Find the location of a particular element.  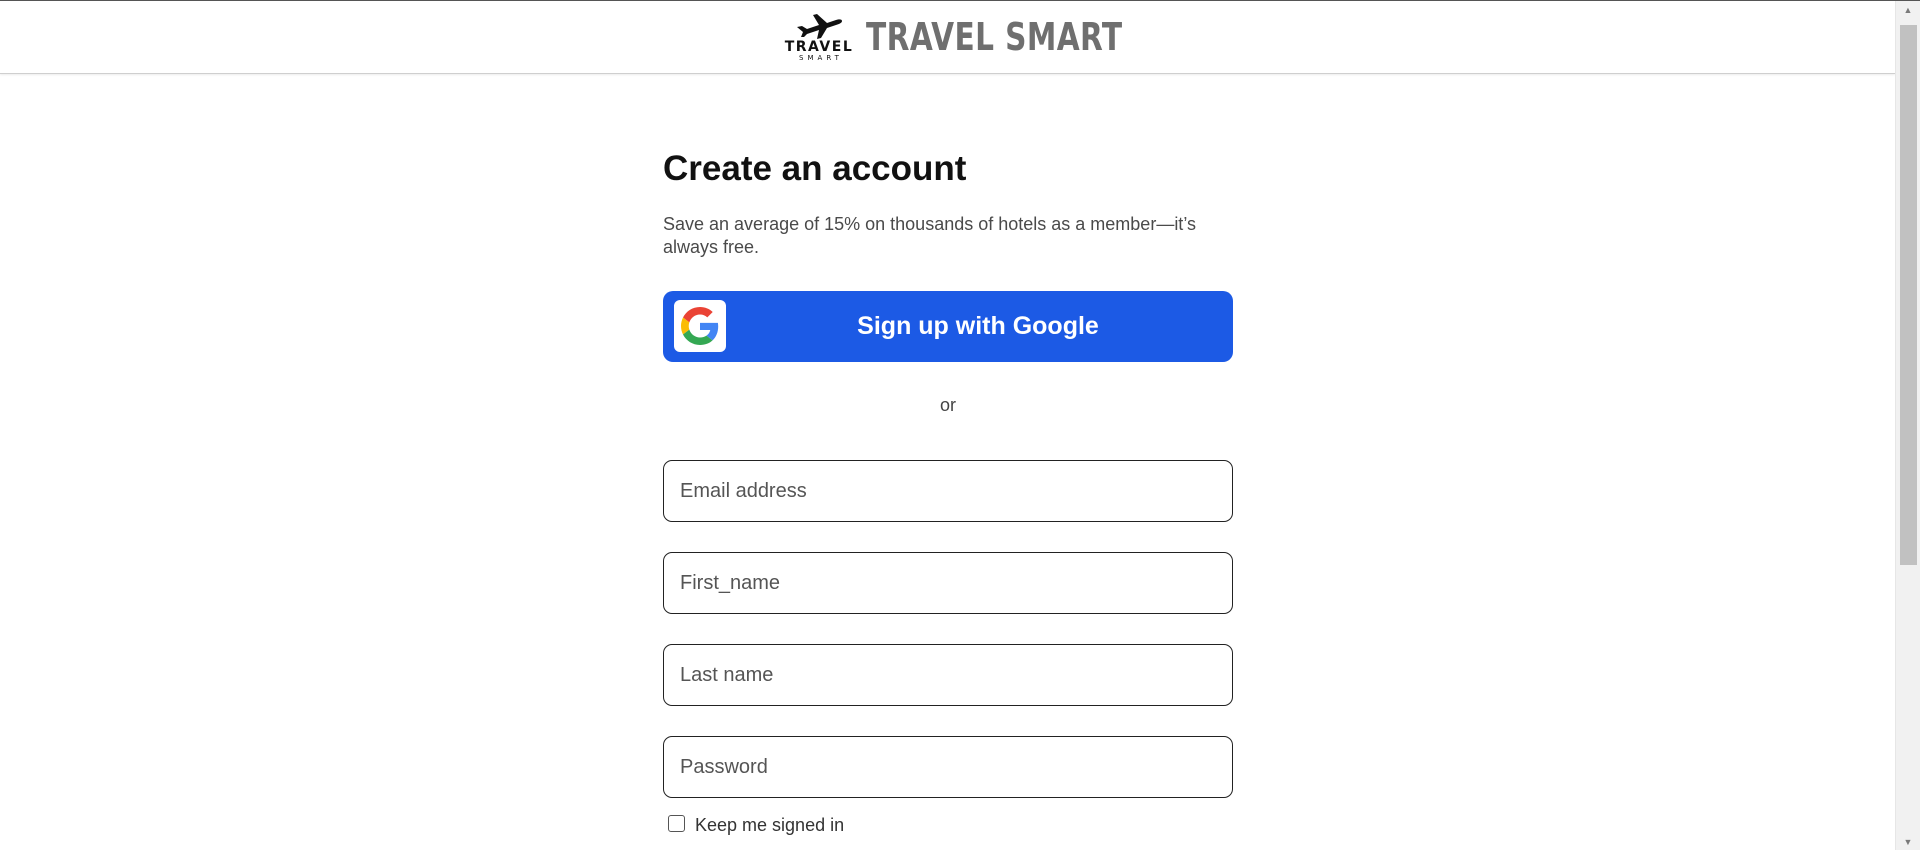

brand-logo-link: TRAVEL SMART TRAVEL SMART is located at coordinates (952, 37).